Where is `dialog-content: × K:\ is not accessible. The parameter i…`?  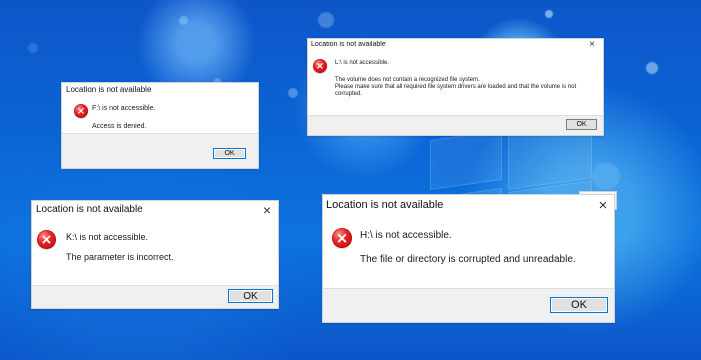
dialog-content: × K:\ is not accessible. The parameter i… is located at coordinates (155, 252).